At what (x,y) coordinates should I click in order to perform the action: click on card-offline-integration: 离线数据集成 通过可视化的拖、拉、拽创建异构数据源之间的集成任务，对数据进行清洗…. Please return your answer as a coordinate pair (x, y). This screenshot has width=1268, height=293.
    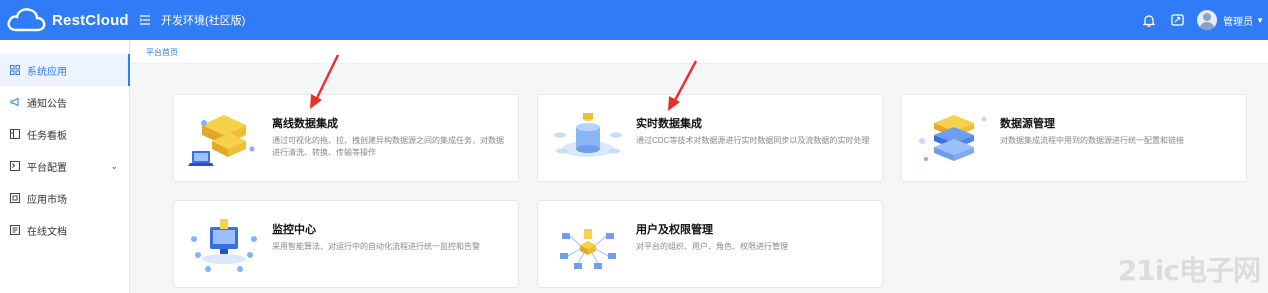
    Looking at the image, I should click on (346, 138).